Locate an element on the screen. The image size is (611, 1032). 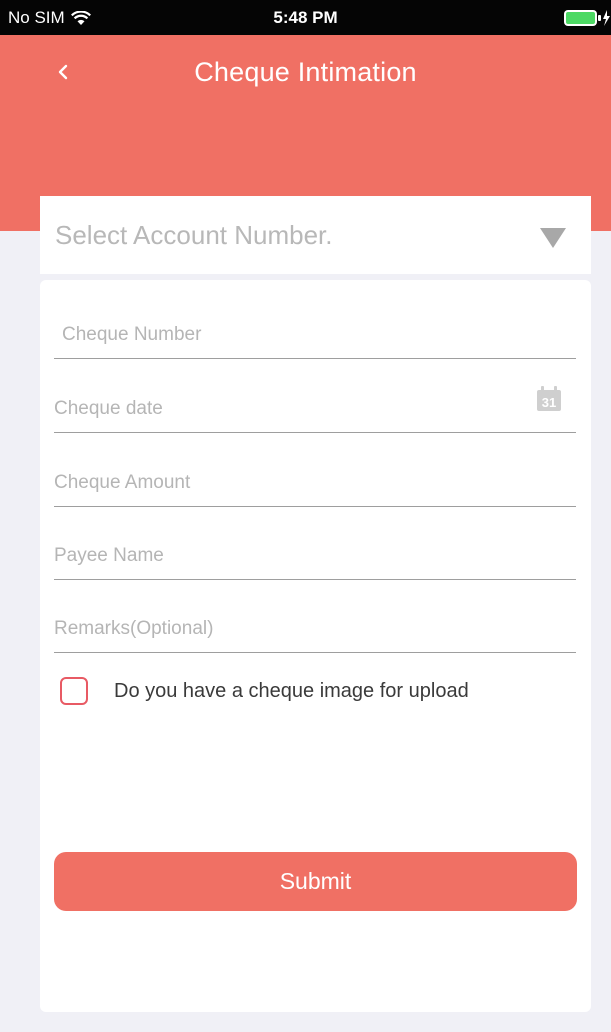
cheque-date-input is located at coordinates (289, 409).